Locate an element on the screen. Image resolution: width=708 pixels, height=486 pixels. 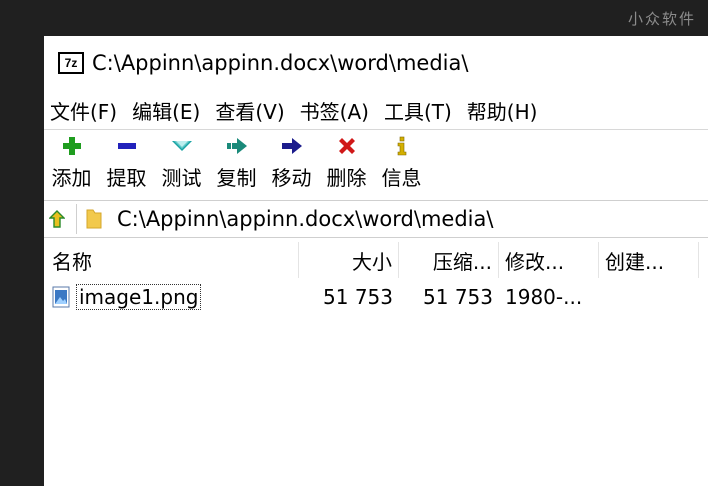
watermark: 小众软件 is located at coordinates (661, 19).